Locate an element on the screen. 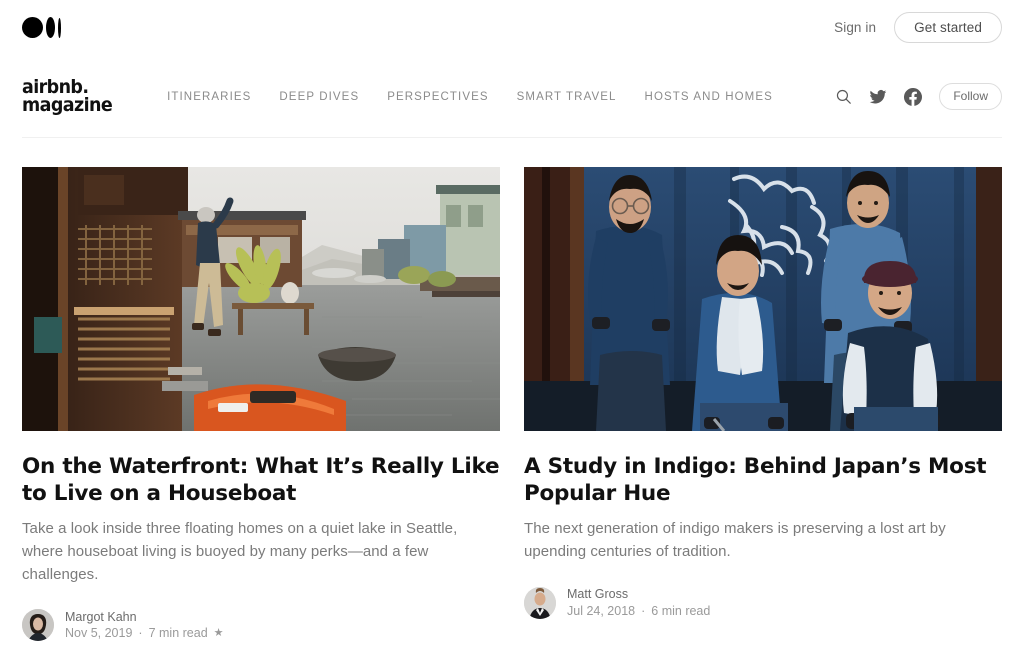  nav-item-perspectives: PERSPECTIVES is located at coordinates (437, 97).